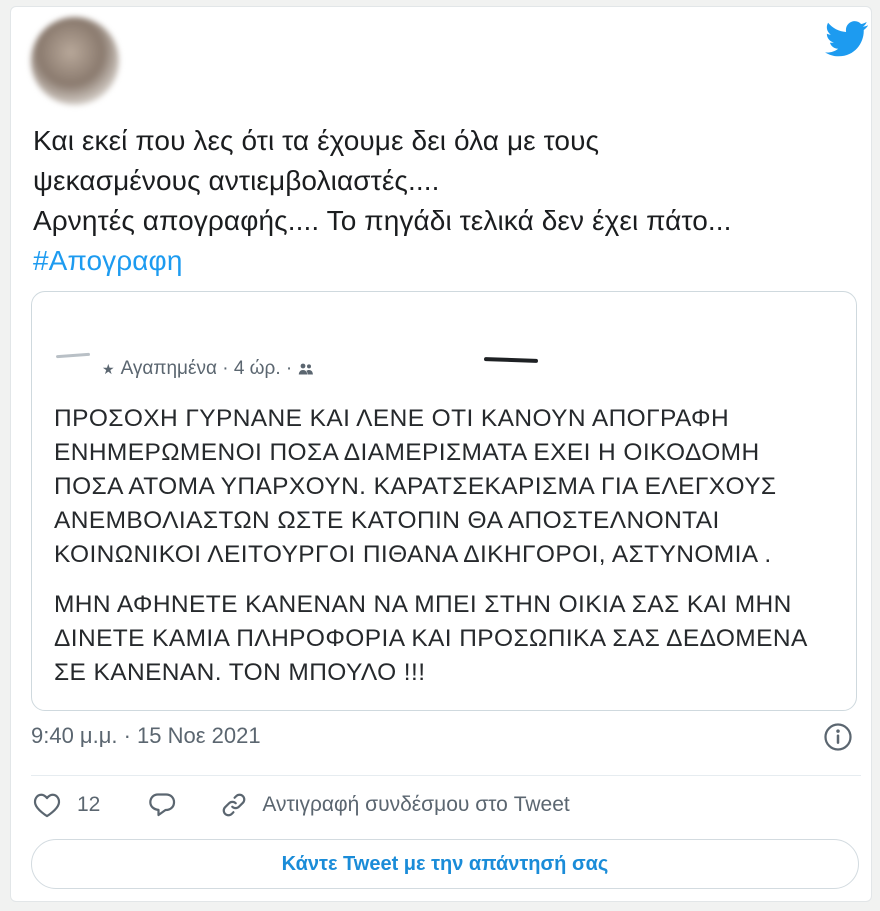 The height and width of the screenshot is (911, 880). Describe the element at coordinates (416, 804) in the screenshot. I see `copy-link-label: Αντιγραφή συνδέσμου στο Tweet` at that location.